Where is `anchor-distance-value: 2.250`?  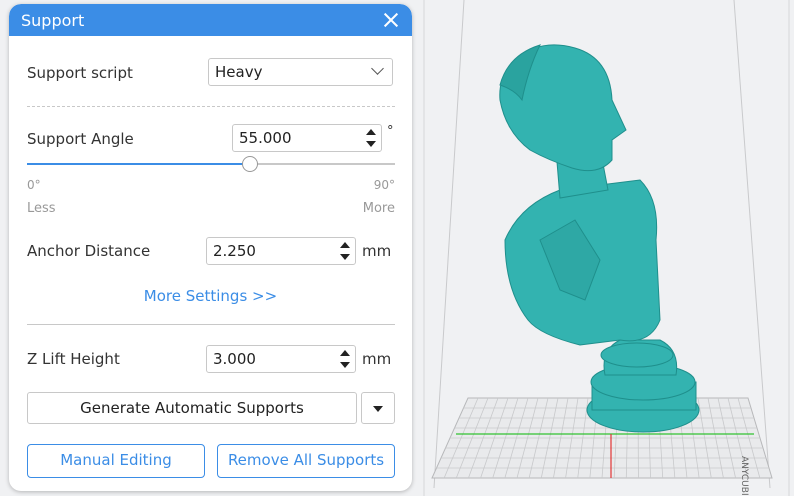 anchor-distance-value: 2.250 is located at coordinates (234, 251).